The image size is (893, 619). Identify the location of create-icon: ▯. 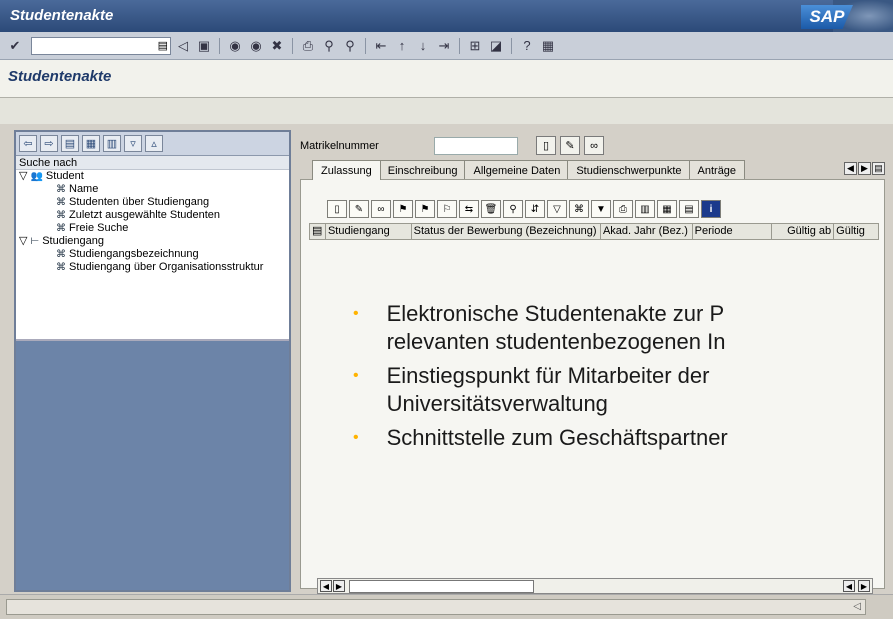
(337, 209).